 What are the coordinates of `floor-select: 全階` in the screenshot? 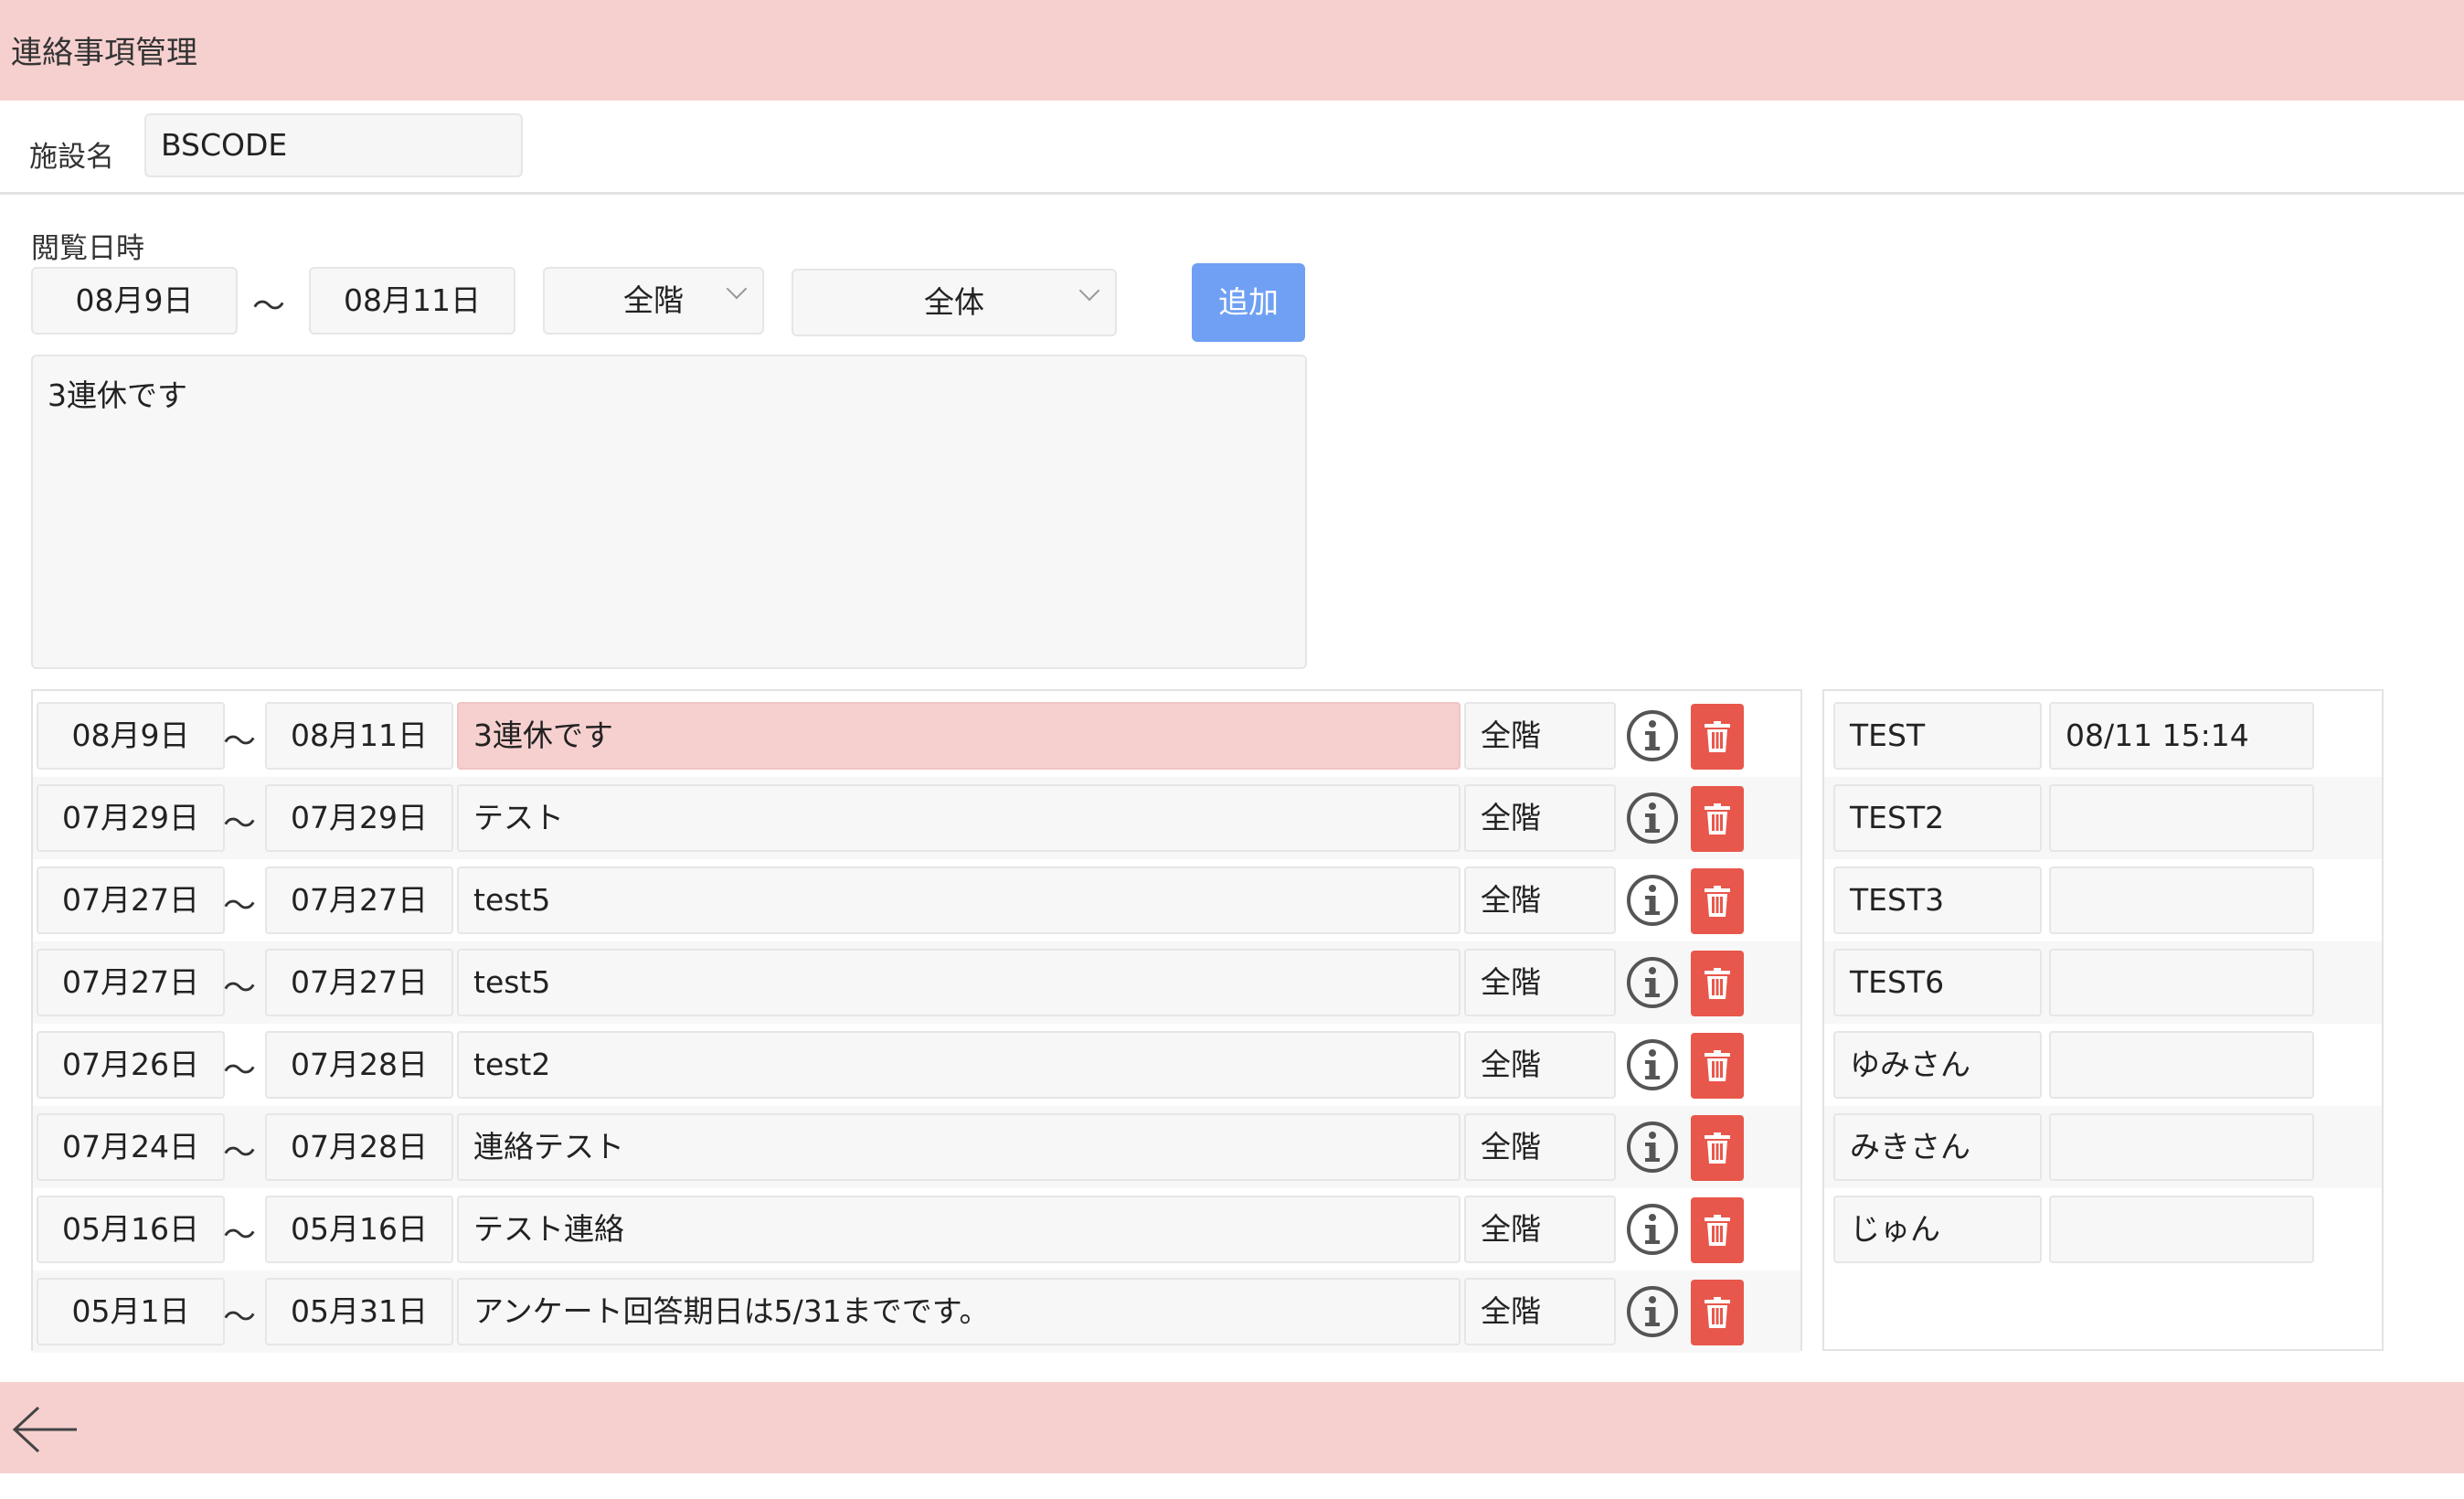 It's located at (653, 301).